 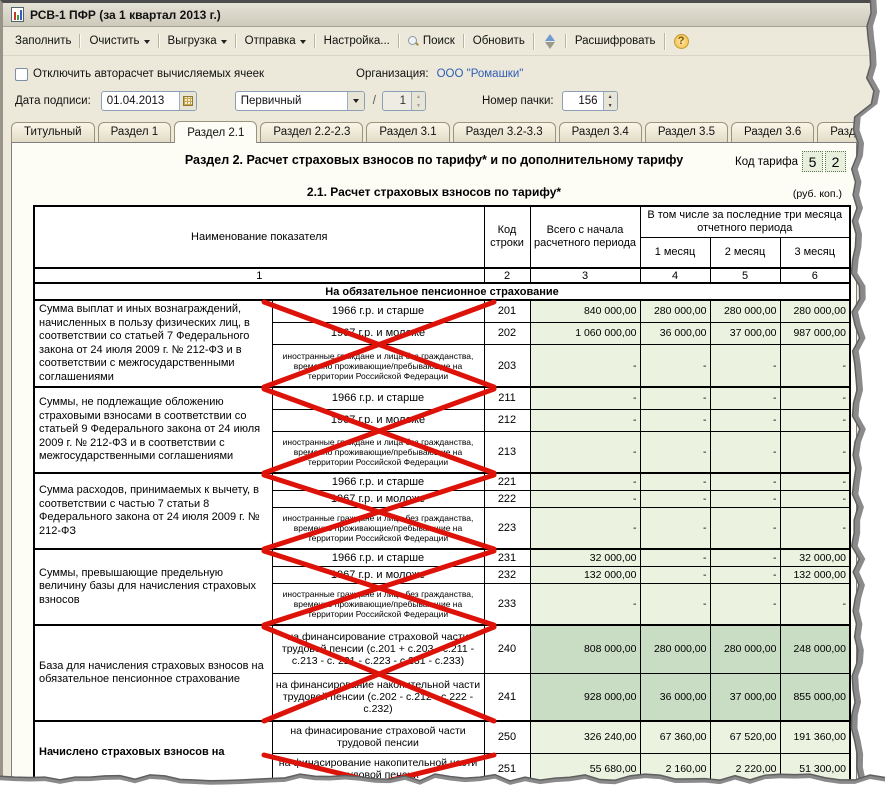 I want to click on tab-титульный: Титульный, so click(x=53, y=132).